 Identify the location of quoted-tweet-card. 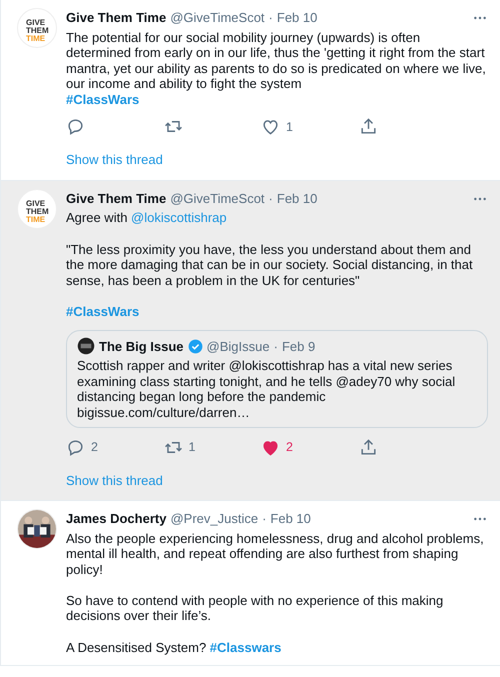
(277, 379).